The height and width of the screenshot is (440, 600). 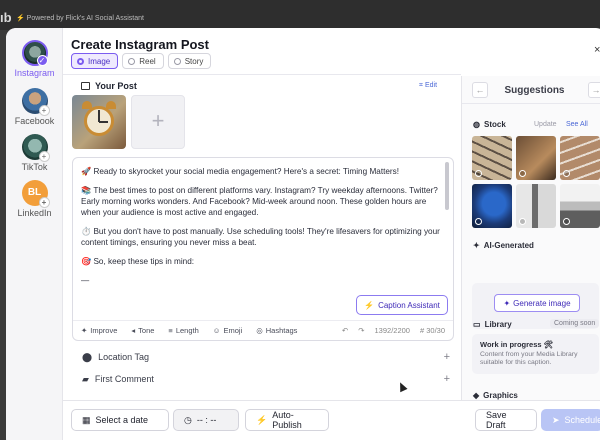 I want to click on post-type-story: Story, so click(x=189, y=61).